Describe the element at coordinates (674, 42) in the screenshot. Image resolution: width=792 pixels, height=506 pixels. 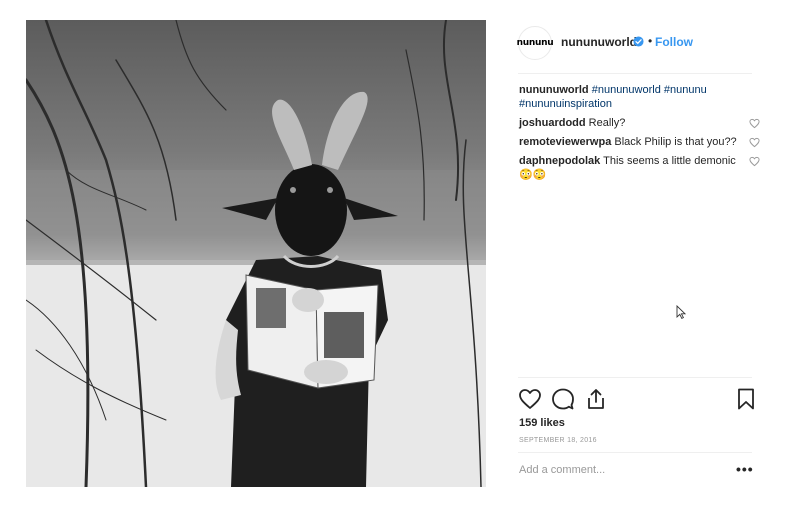
I see `follow-button: Follow` at that location.